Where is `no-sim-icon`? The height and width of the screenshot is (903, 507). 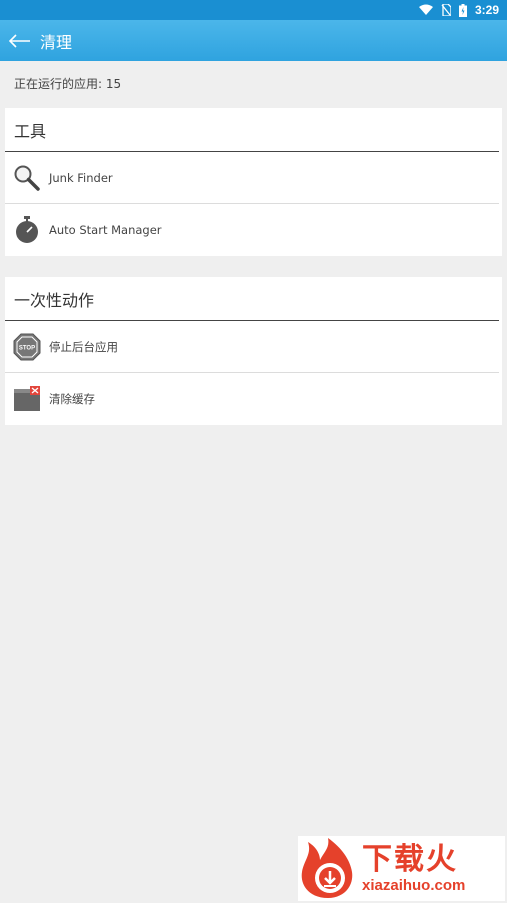
no-sim-icon is located at coordinates (446, 10).